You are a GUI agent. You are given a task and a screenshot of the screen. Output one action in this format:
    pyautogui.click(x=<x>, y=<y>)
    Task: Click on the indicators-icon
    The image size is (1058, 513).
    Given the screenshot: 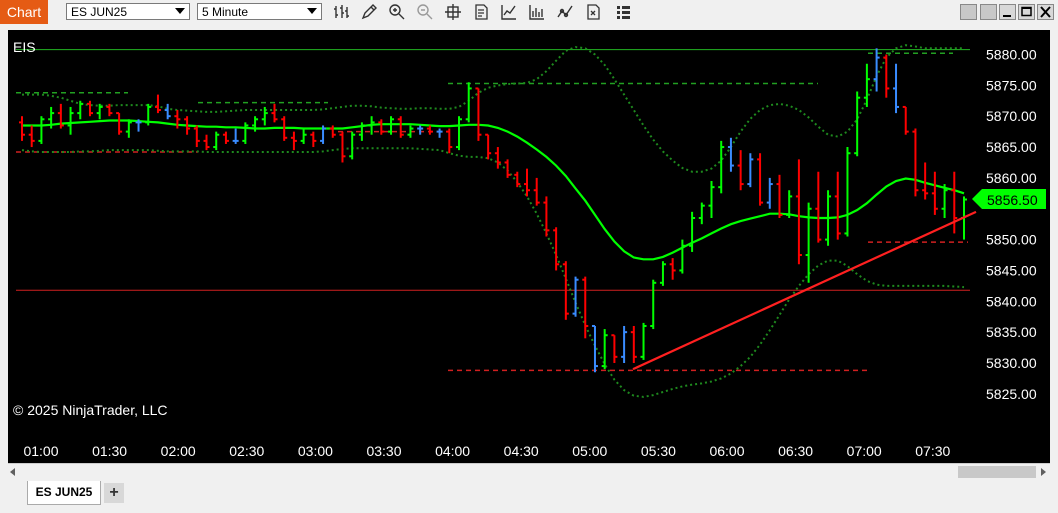 What is the action you would take?
    pyautogui.click(x=509, y=12)
    